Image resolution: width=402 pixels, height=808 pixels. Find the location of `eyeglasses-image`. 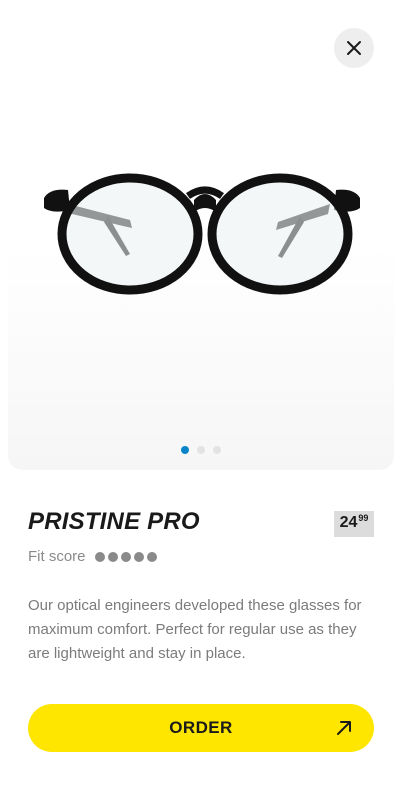

eyeglasses-image is located at coordinates (202, 234).